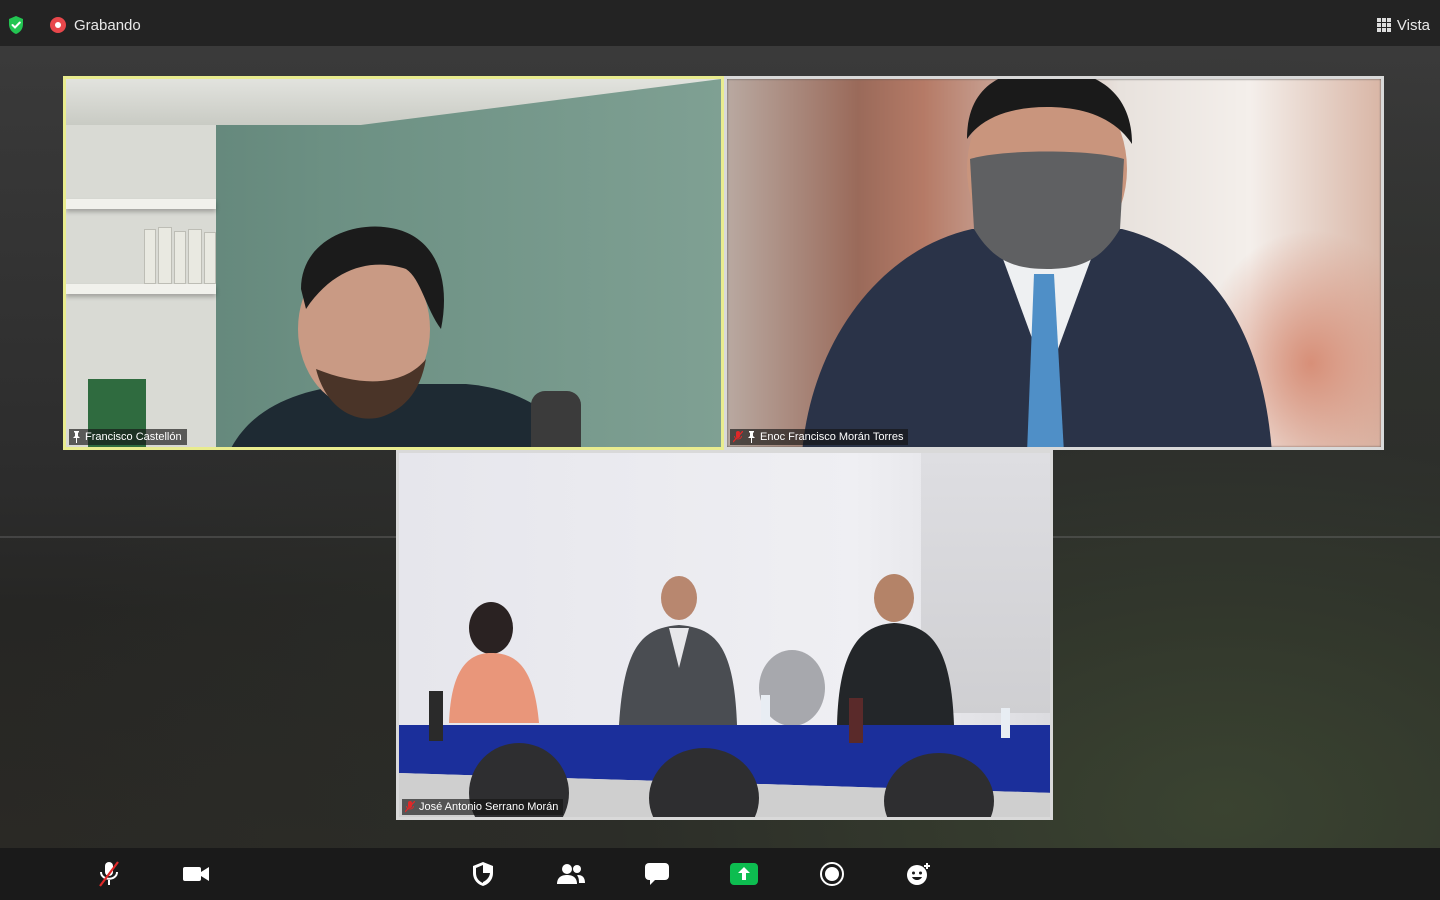 The height and width of the screenshot is (900, 1440). What do you see at coordinates (489, 807) in the screenshot?
I see `participant-name: José Antonio Serrano Morán` at bounding box center [489, 807].